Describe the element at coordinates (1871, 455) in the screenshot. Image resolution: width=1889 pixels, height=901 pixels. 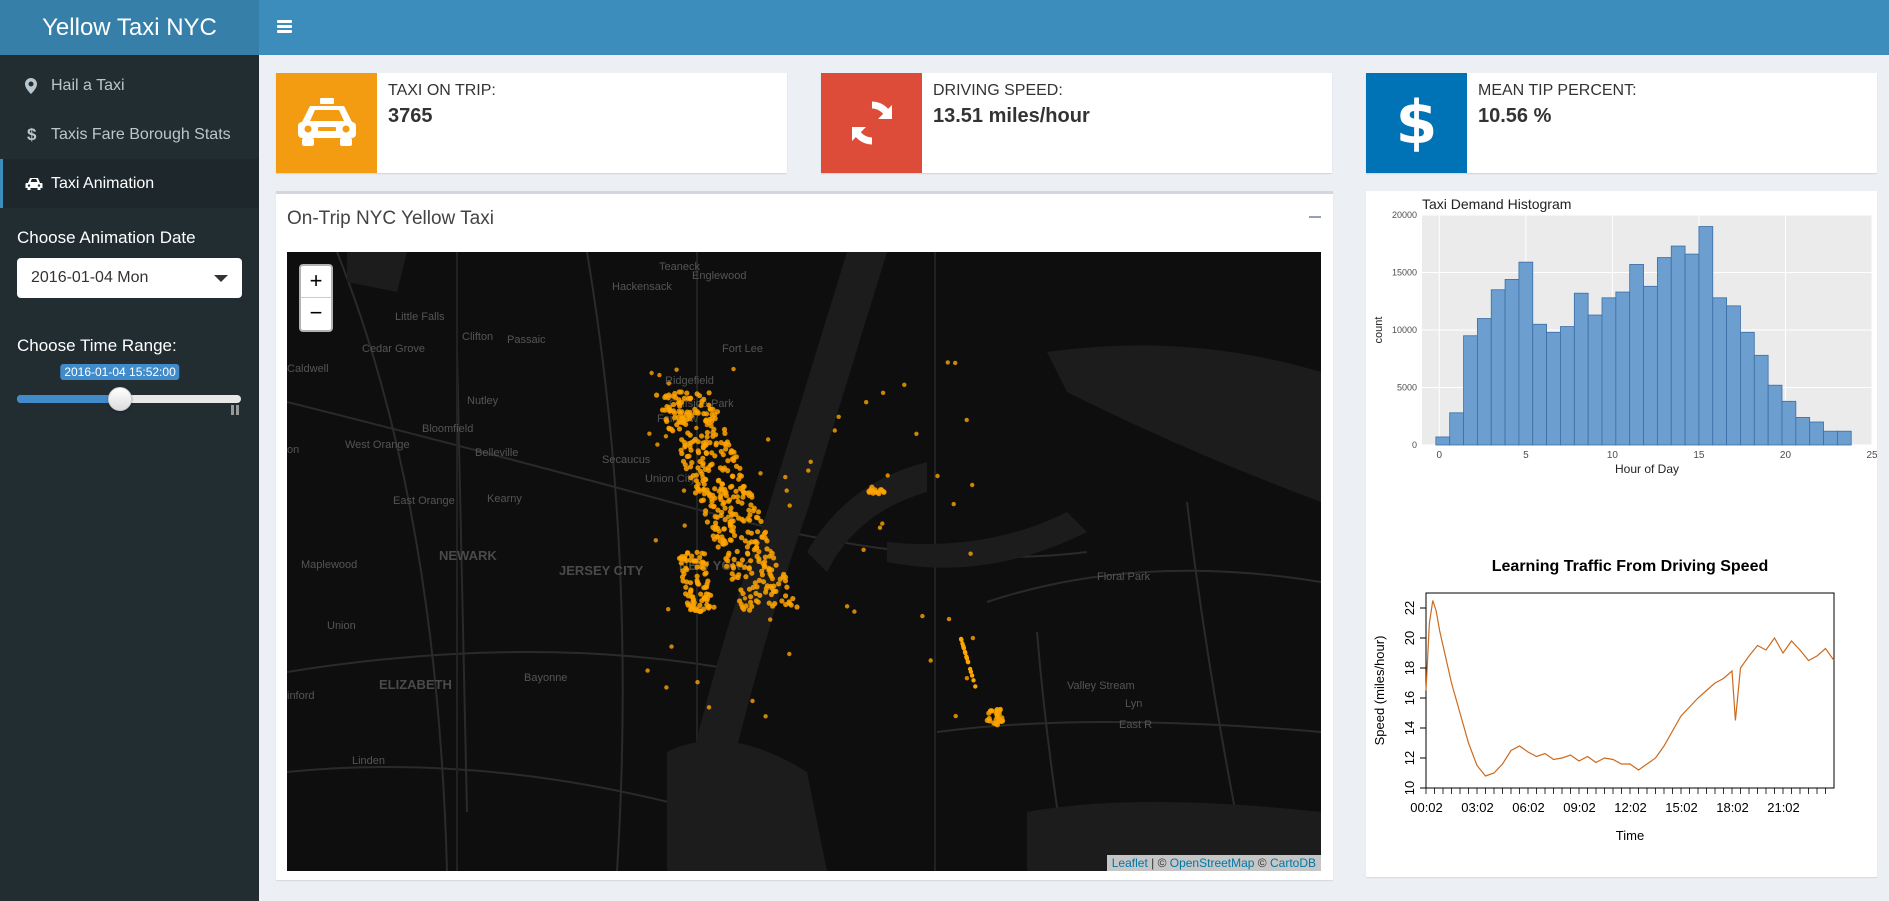
I see `histogram-xtick-label: 25` at that location.